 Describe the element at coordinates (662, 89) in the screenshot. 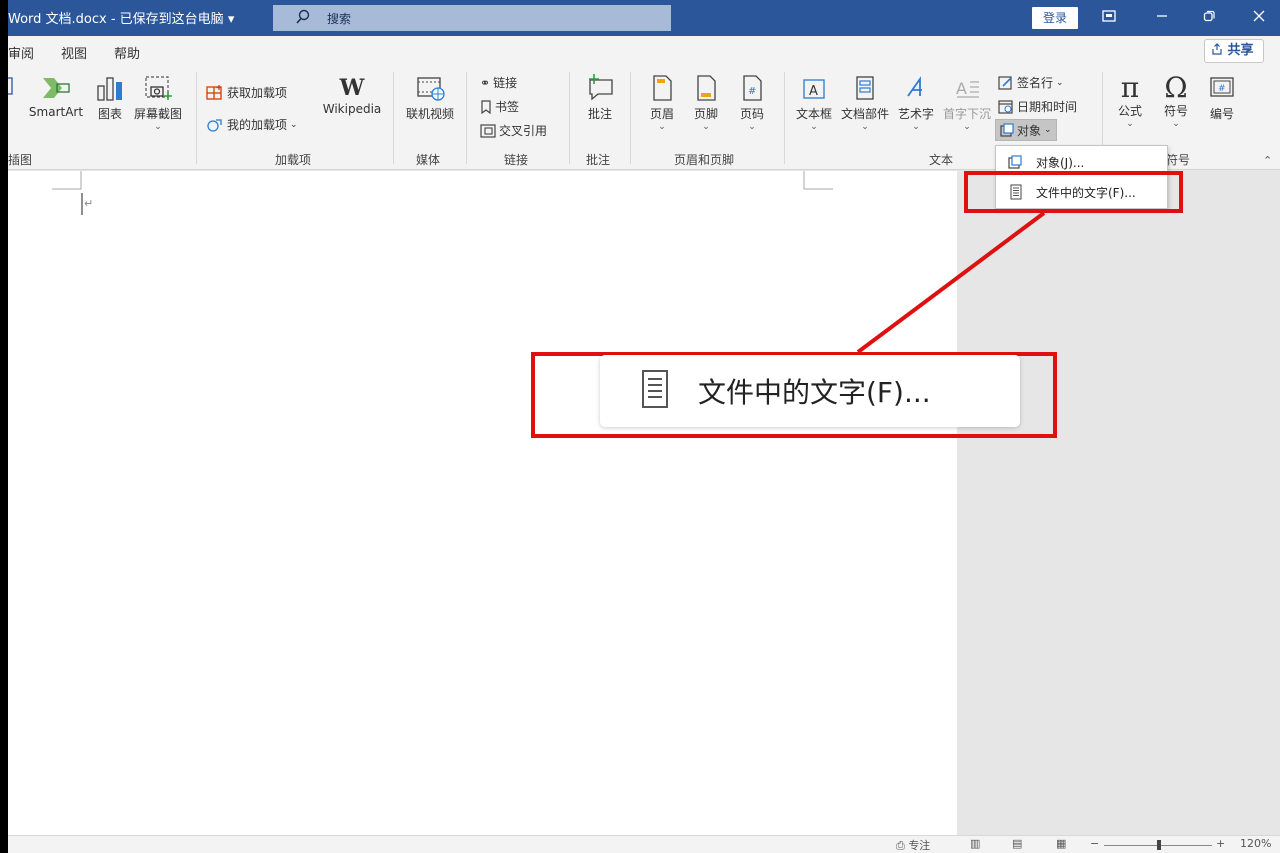

I see `header-icon` at that location.